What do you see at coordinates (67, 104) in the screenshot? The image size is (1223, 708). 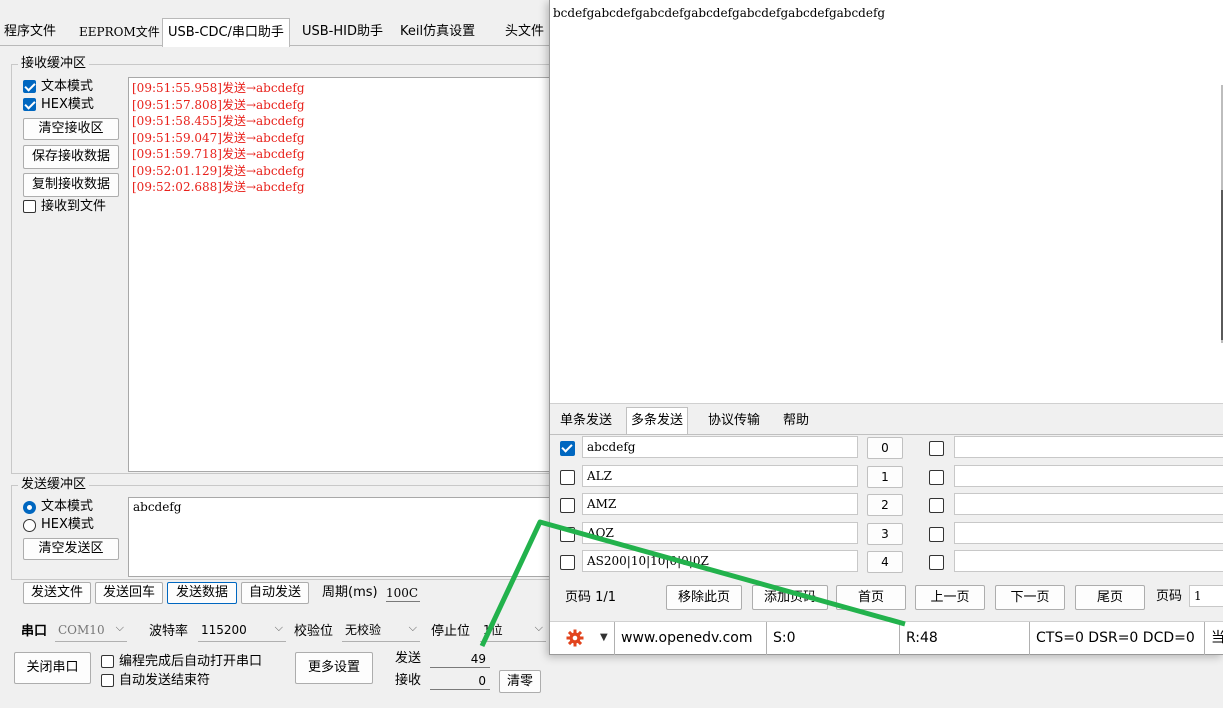 I see `rx-hex-mode-label: HEX模式` at bounding box center [67, 104].